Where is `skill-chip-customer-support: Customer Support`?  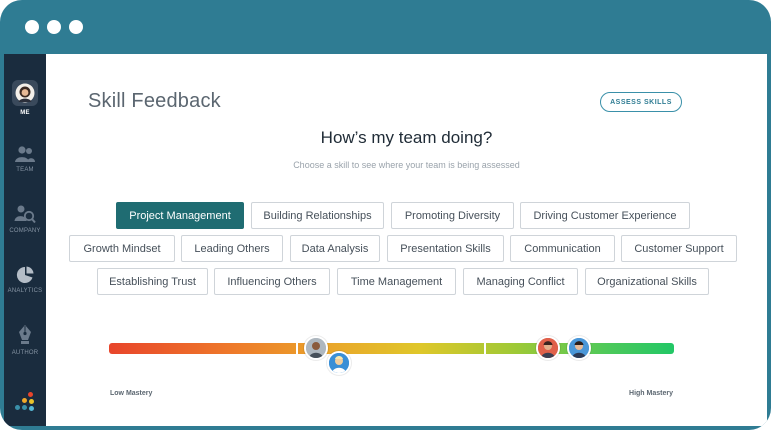
skill-chip-customer-support: Customer Support is located at coordinates (679, 248).